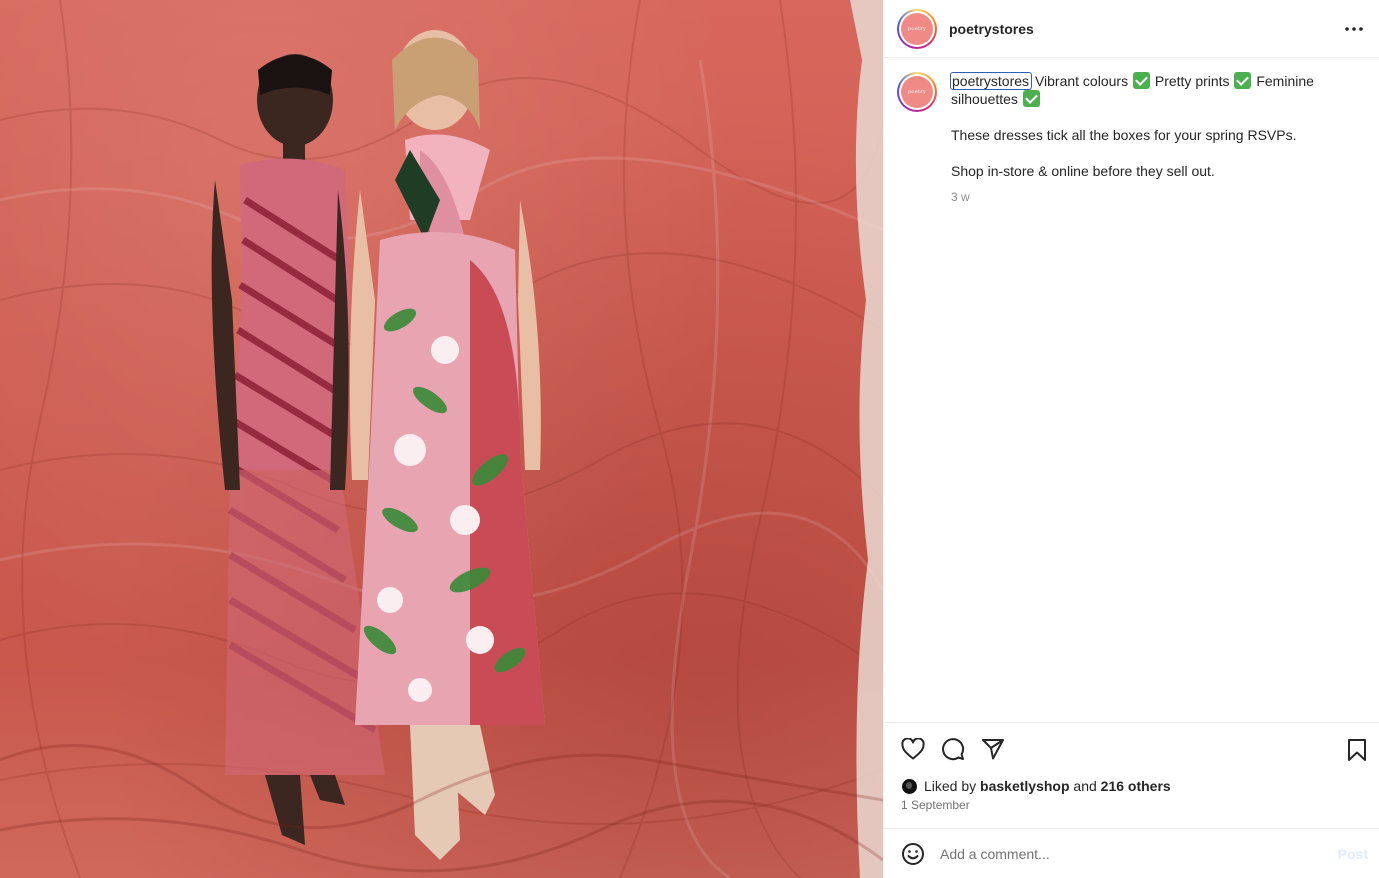 Image resolution: width=1379 pixels, height=878 pixels. I want to click on caption-timestamp: 3 w, so click(1151, 197).